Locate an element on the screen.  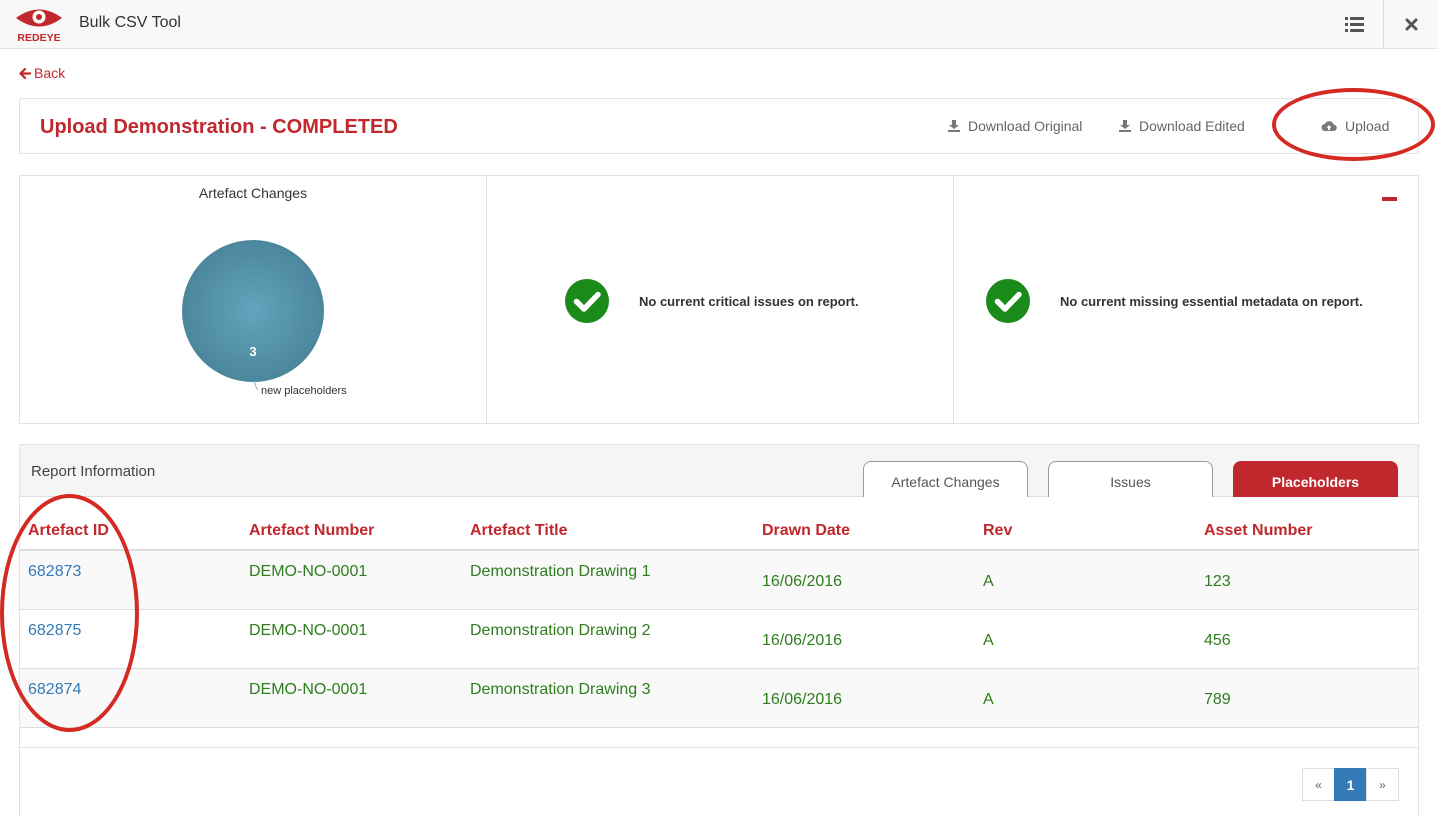
back-link: Back is located at coordinates (42, 73).